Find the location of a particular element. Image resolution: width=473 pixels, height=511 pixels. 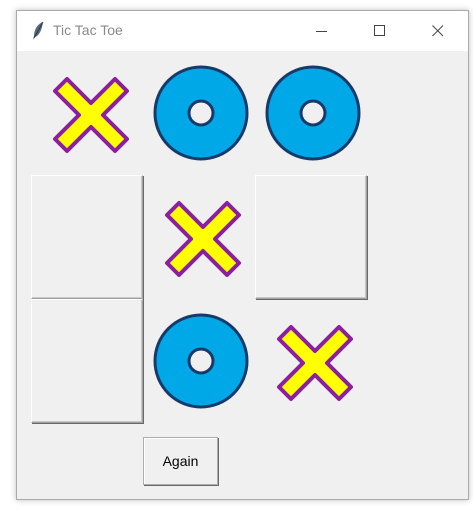

close-button is located at coordinates (438, 31).